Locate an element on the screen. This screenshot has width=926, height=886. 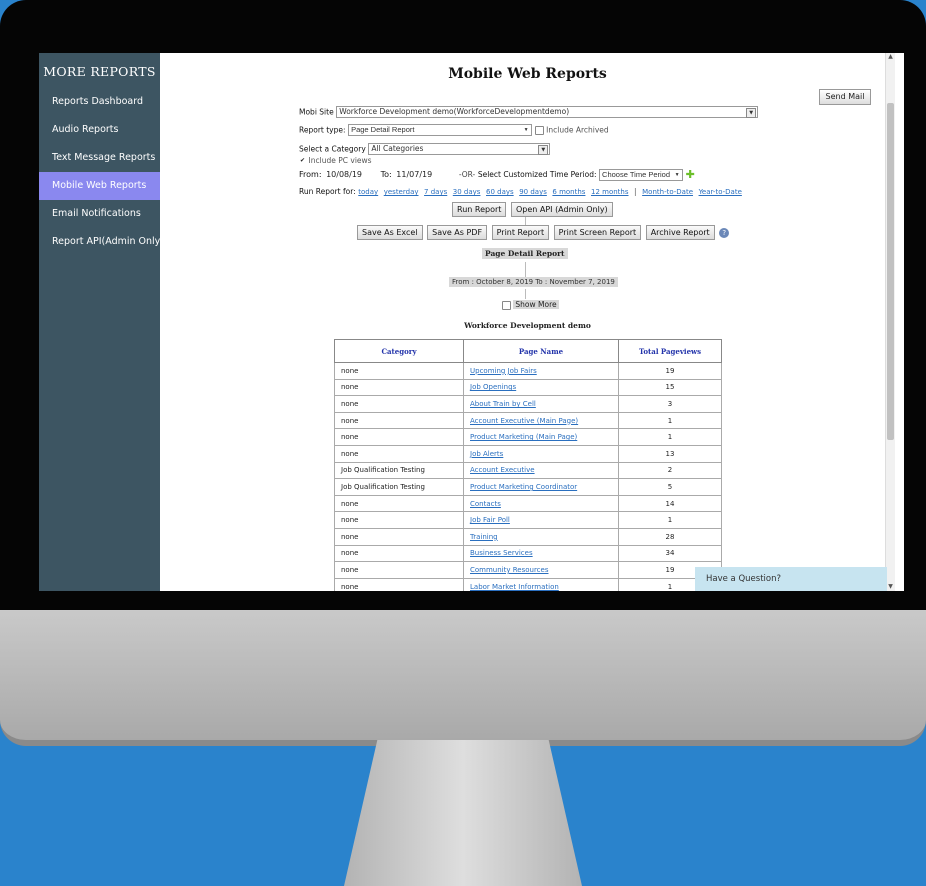
cell-page-name: Job Openings is located at coordinates (541, 387).